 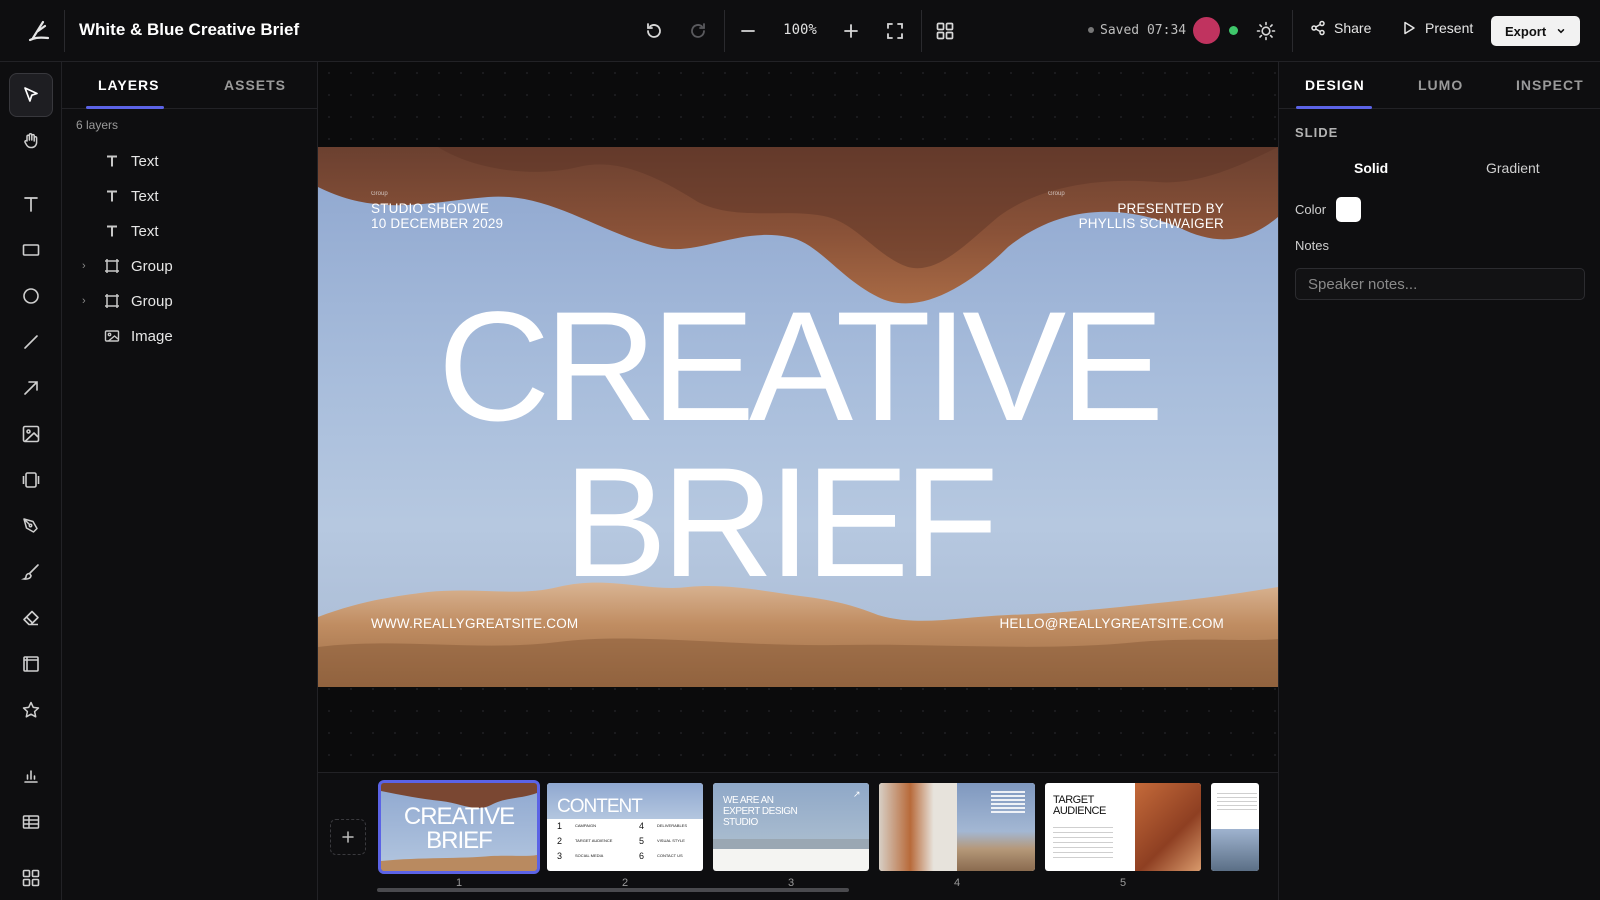 I want to click on rectangle-tool, so click(x=31, y=250).